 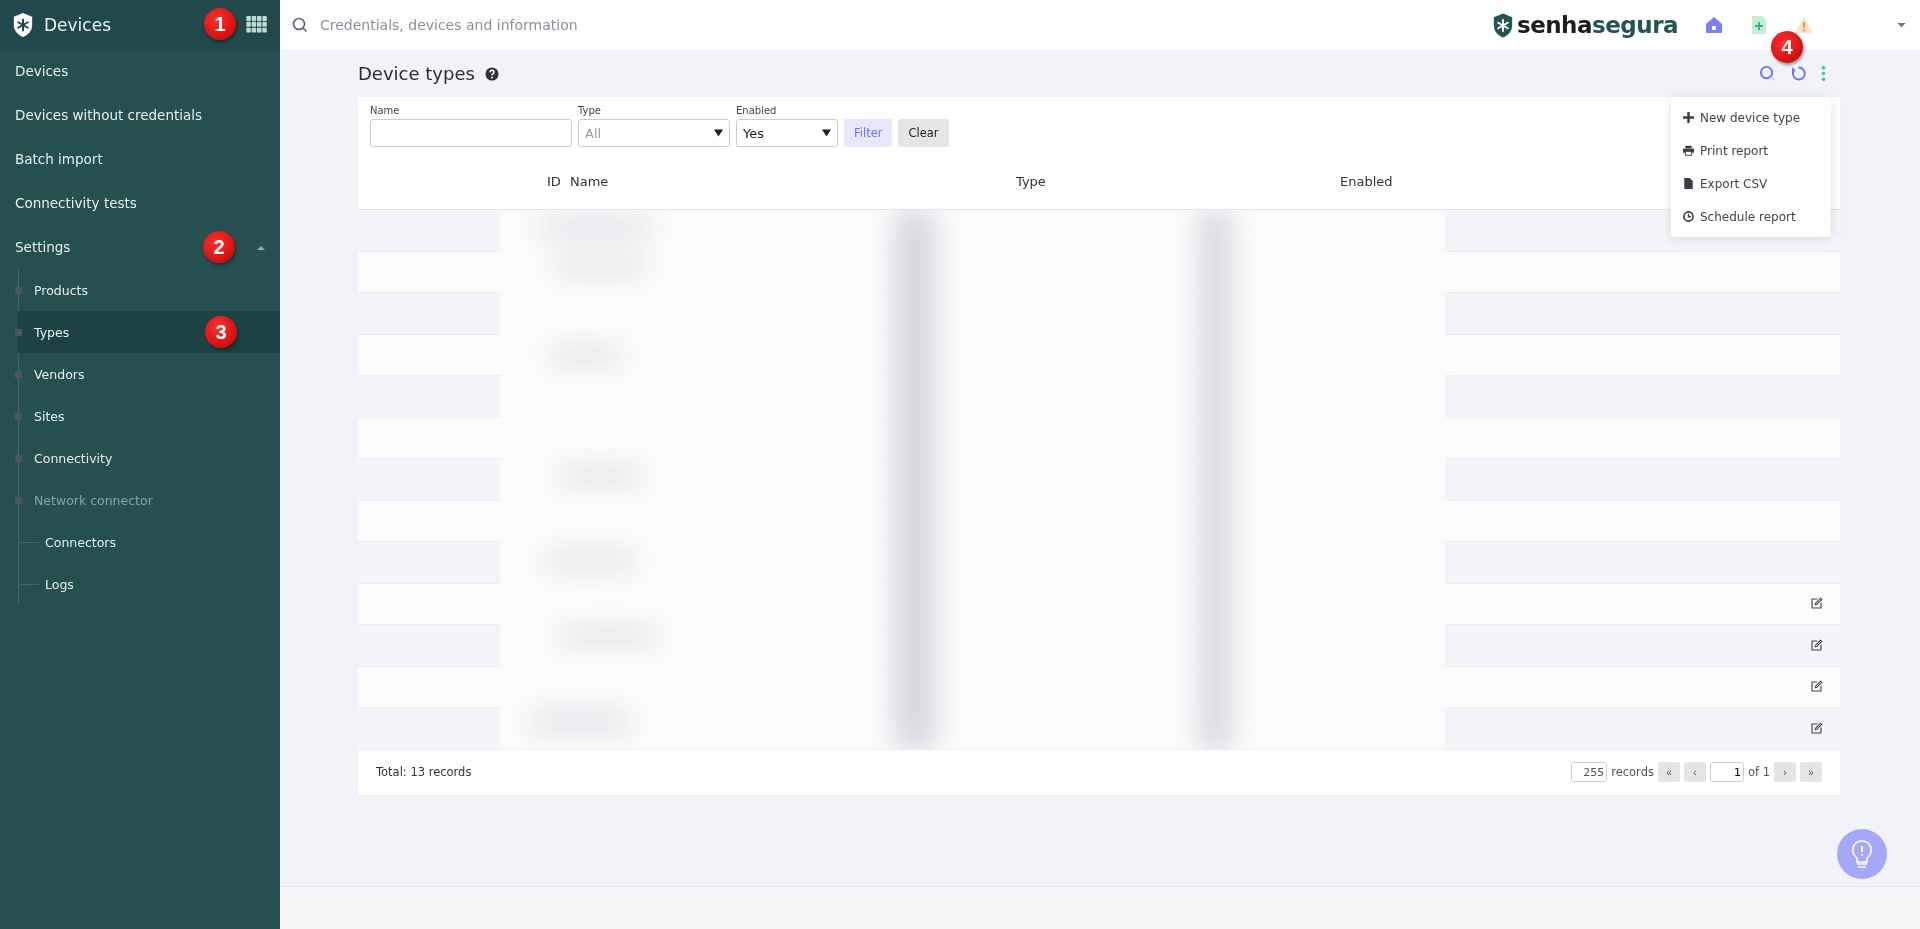 What do you see at coordinates (1751, 216) in the screenshot?
I see `menu-item: Schedule report` at bounding box center [1751, 216].